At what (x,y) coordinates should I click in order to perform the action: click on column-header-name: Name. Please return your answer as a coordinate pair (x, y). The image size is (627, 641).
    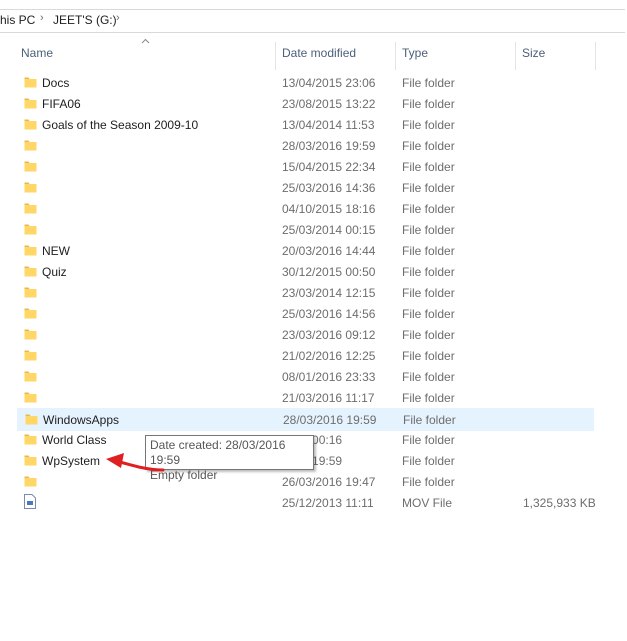
    Looking at the image, I should click on (37, 53).